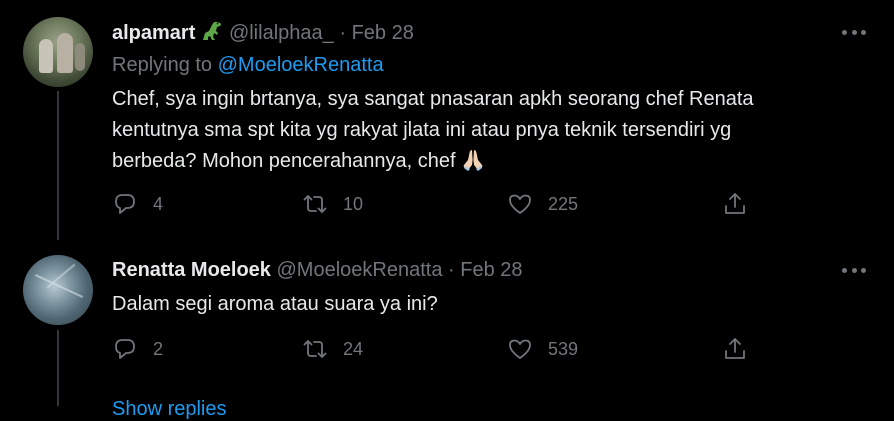 This screenshot has width=894, height=421. What do you see at coordinates (301, 65) in the screenshot?
I see `mention-link: @MoeloekRenatta` at bounding box center [301, 65].